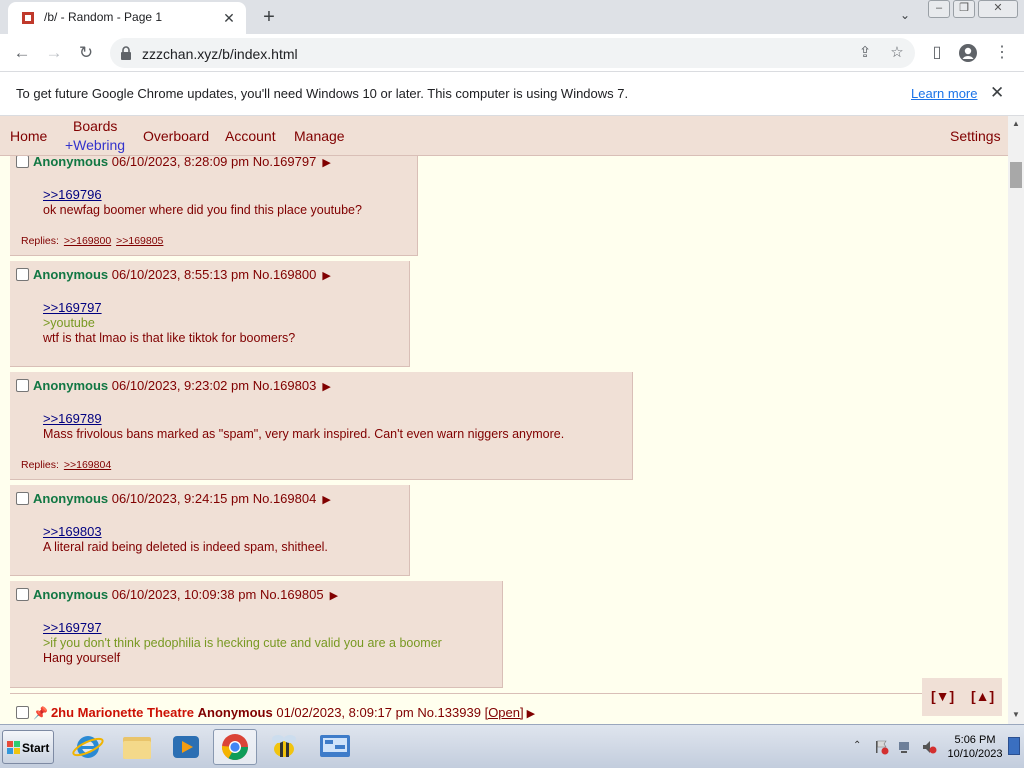 The width and height of the screenshot is (1024, 768). What do you see at coordinates (72, 194) in the screenshot?
I see `quote-link: >>169796` at bounding box center [72, 194].